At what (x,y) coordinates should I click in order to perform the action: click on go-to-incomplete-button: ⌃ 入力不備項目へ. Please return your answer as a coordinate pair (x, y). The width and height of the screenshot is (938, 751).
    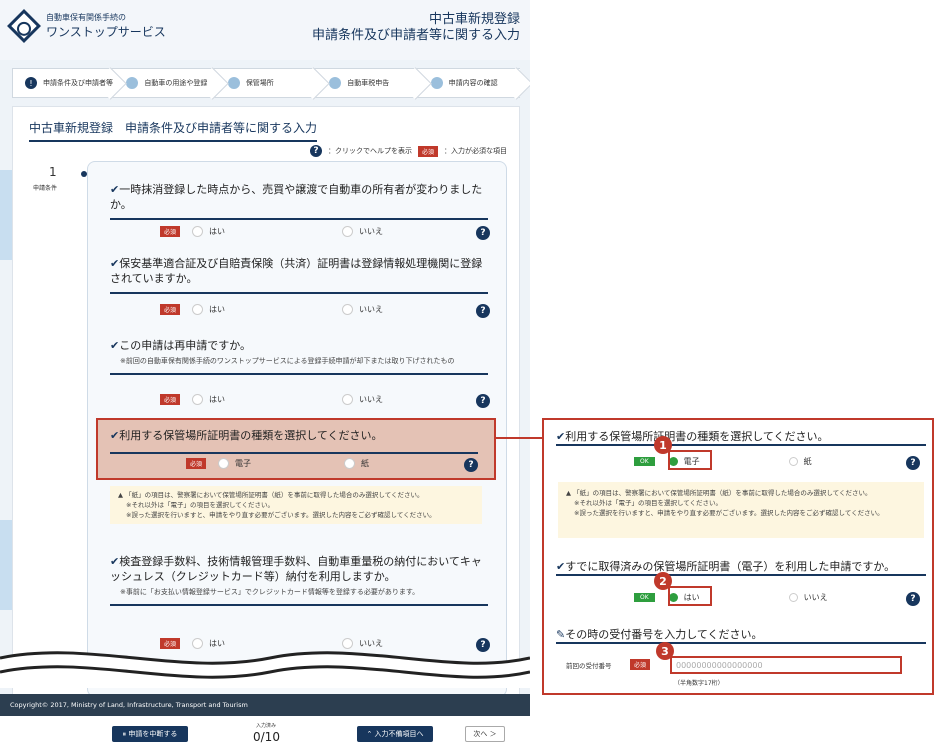
    Looking at the image, I should click on (395, 734).